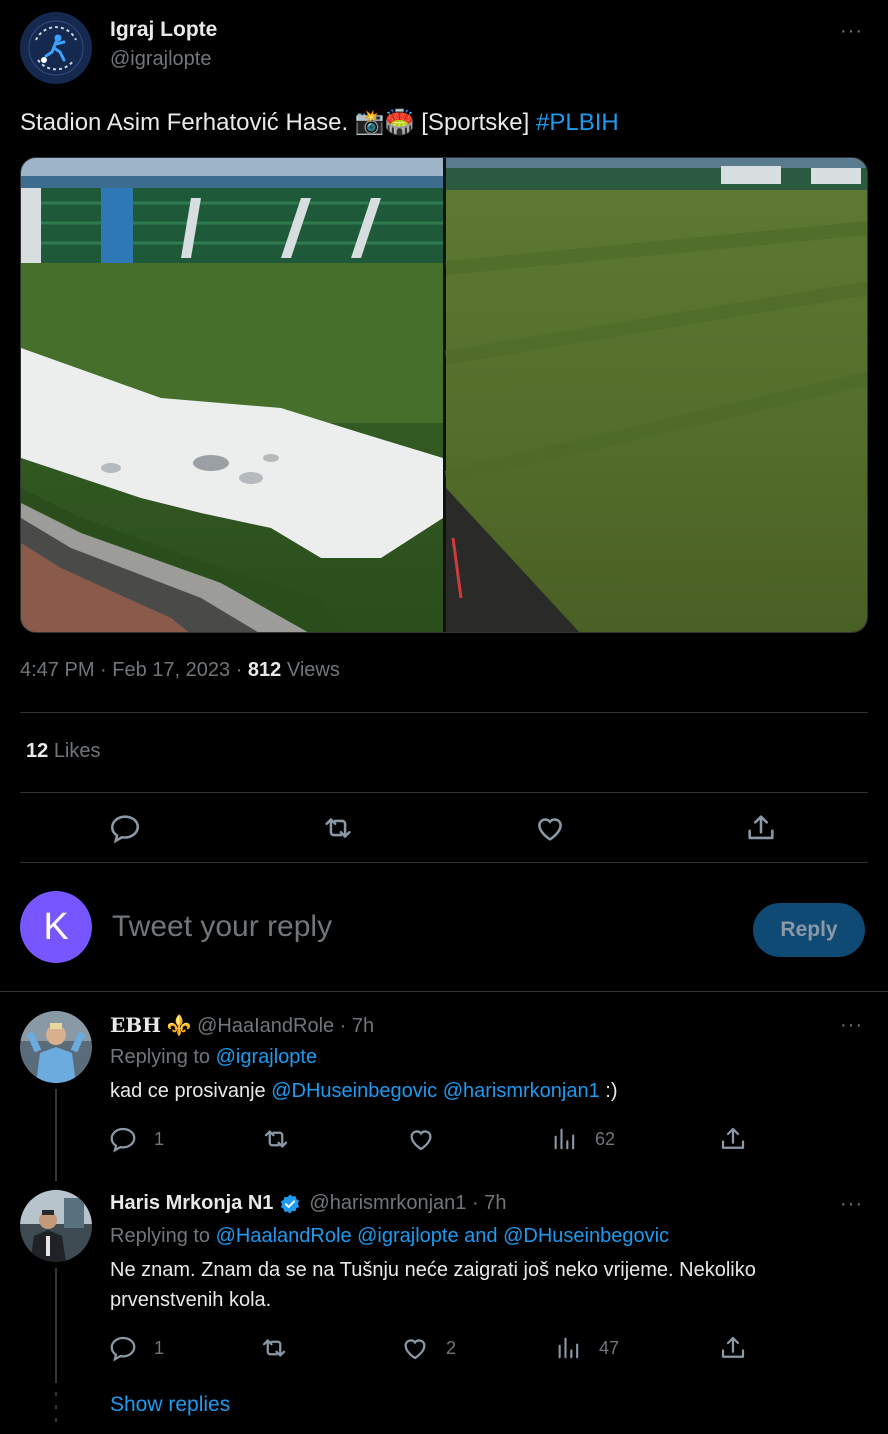  What do you see at coordinates (264, 670) in the screenshot?
I see `views-count: 812` at bounding box center [264, 670].